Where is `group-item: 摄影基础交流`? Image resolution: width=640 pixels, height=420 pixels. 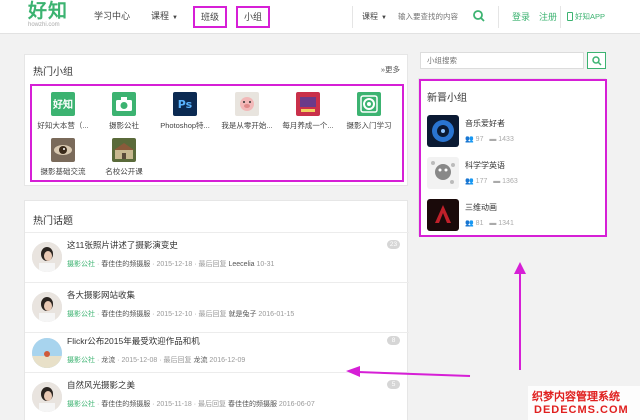
group-item: 摄影基础交流 is located at coordinates (63, 157).